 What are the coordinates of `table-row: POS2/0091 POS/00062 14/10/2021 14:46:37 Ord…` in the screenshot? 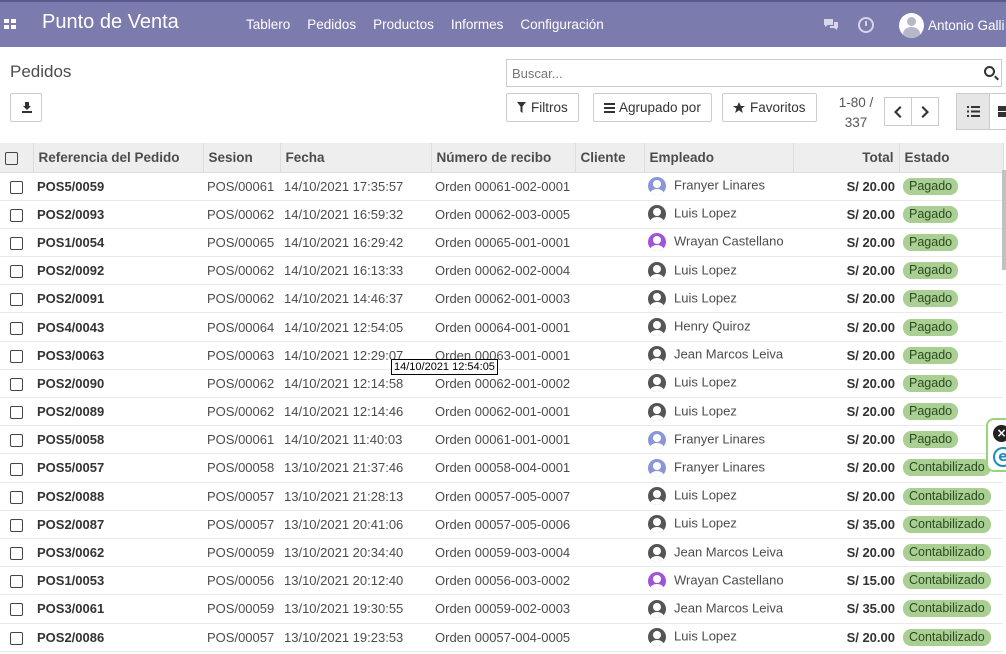 It's located at (501, 299).